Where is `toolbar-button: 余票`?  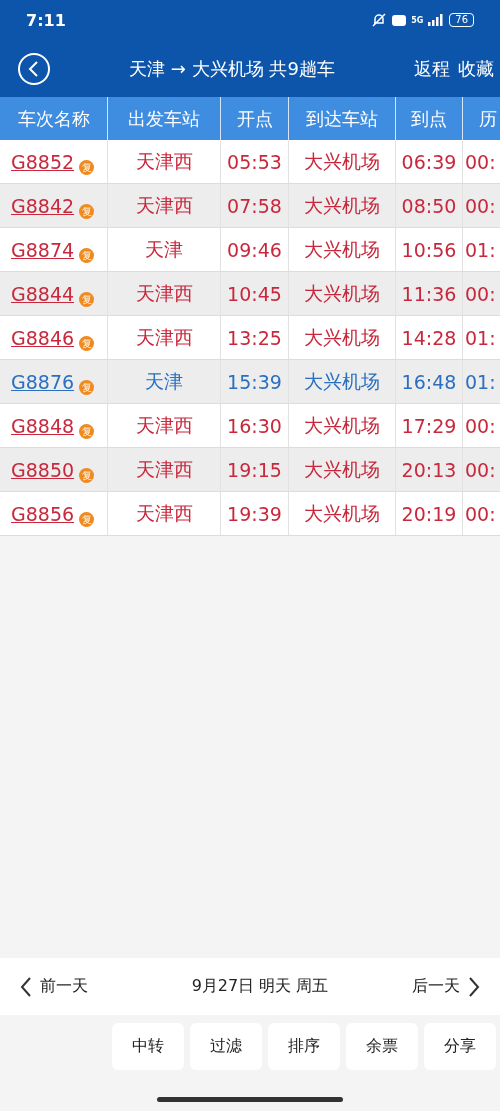
toolbar-button: 余票 is located at coordinates (382, 1046).